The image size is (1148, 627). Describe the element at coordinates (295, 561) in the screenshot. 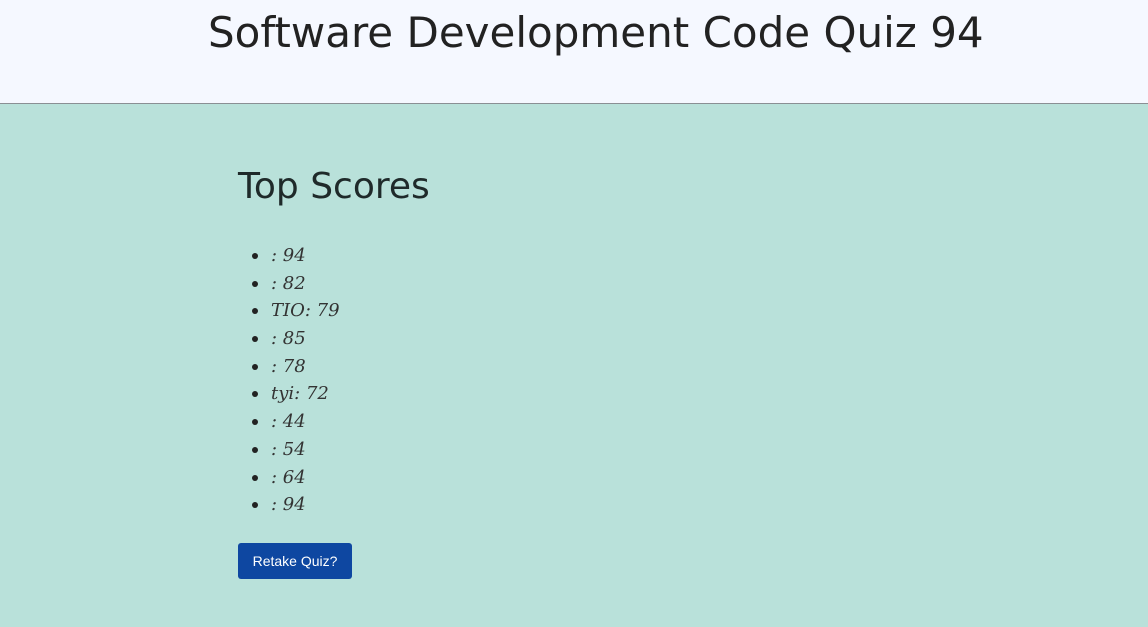

I see `retake-quiz-button: Retake Quiz?` at that location.